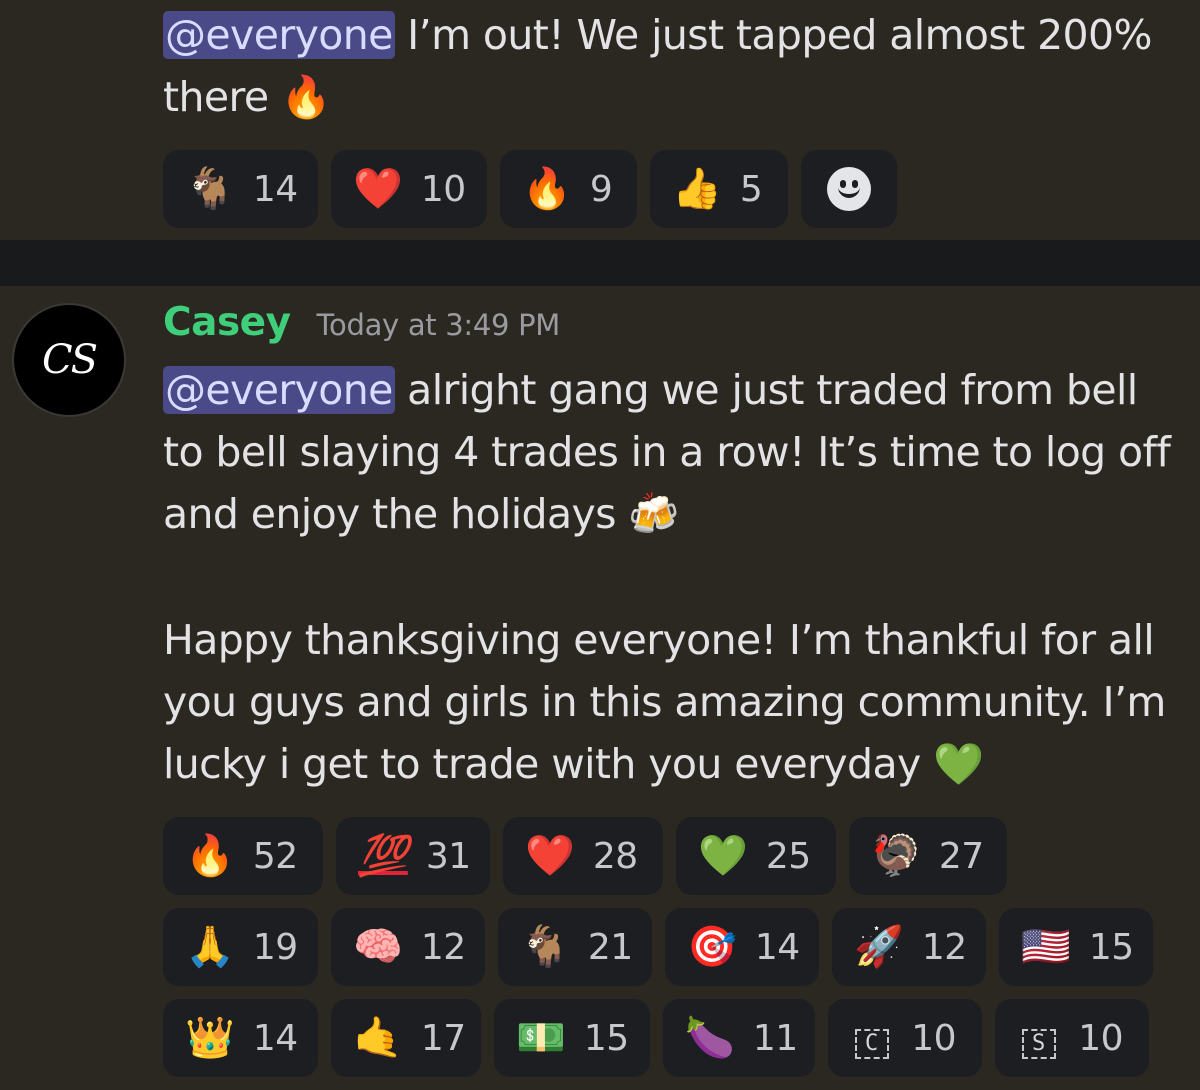  I want to click on hundred-icon: 💯, so click(383, 856).